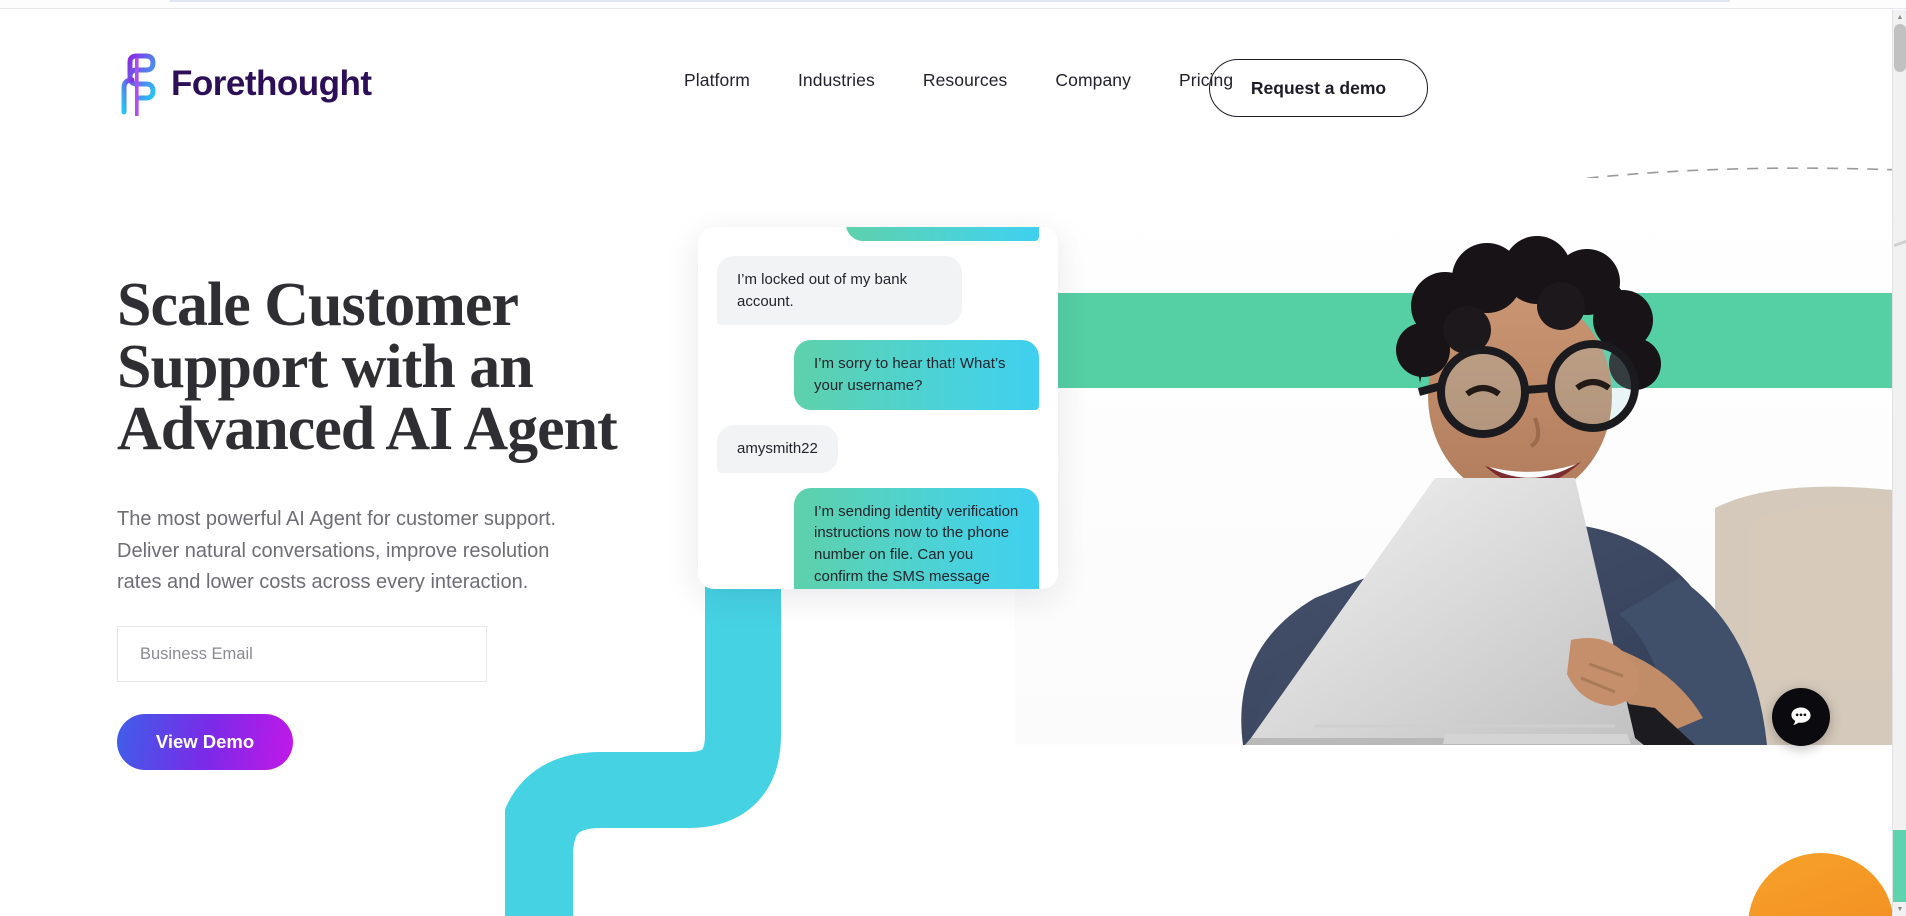 The height and width of the screenshot is (916, 1906). What do you see at coordinates (271, 83) in the screenshot?
I see `logo-text: Forethought` at bounding box center [271, 83].